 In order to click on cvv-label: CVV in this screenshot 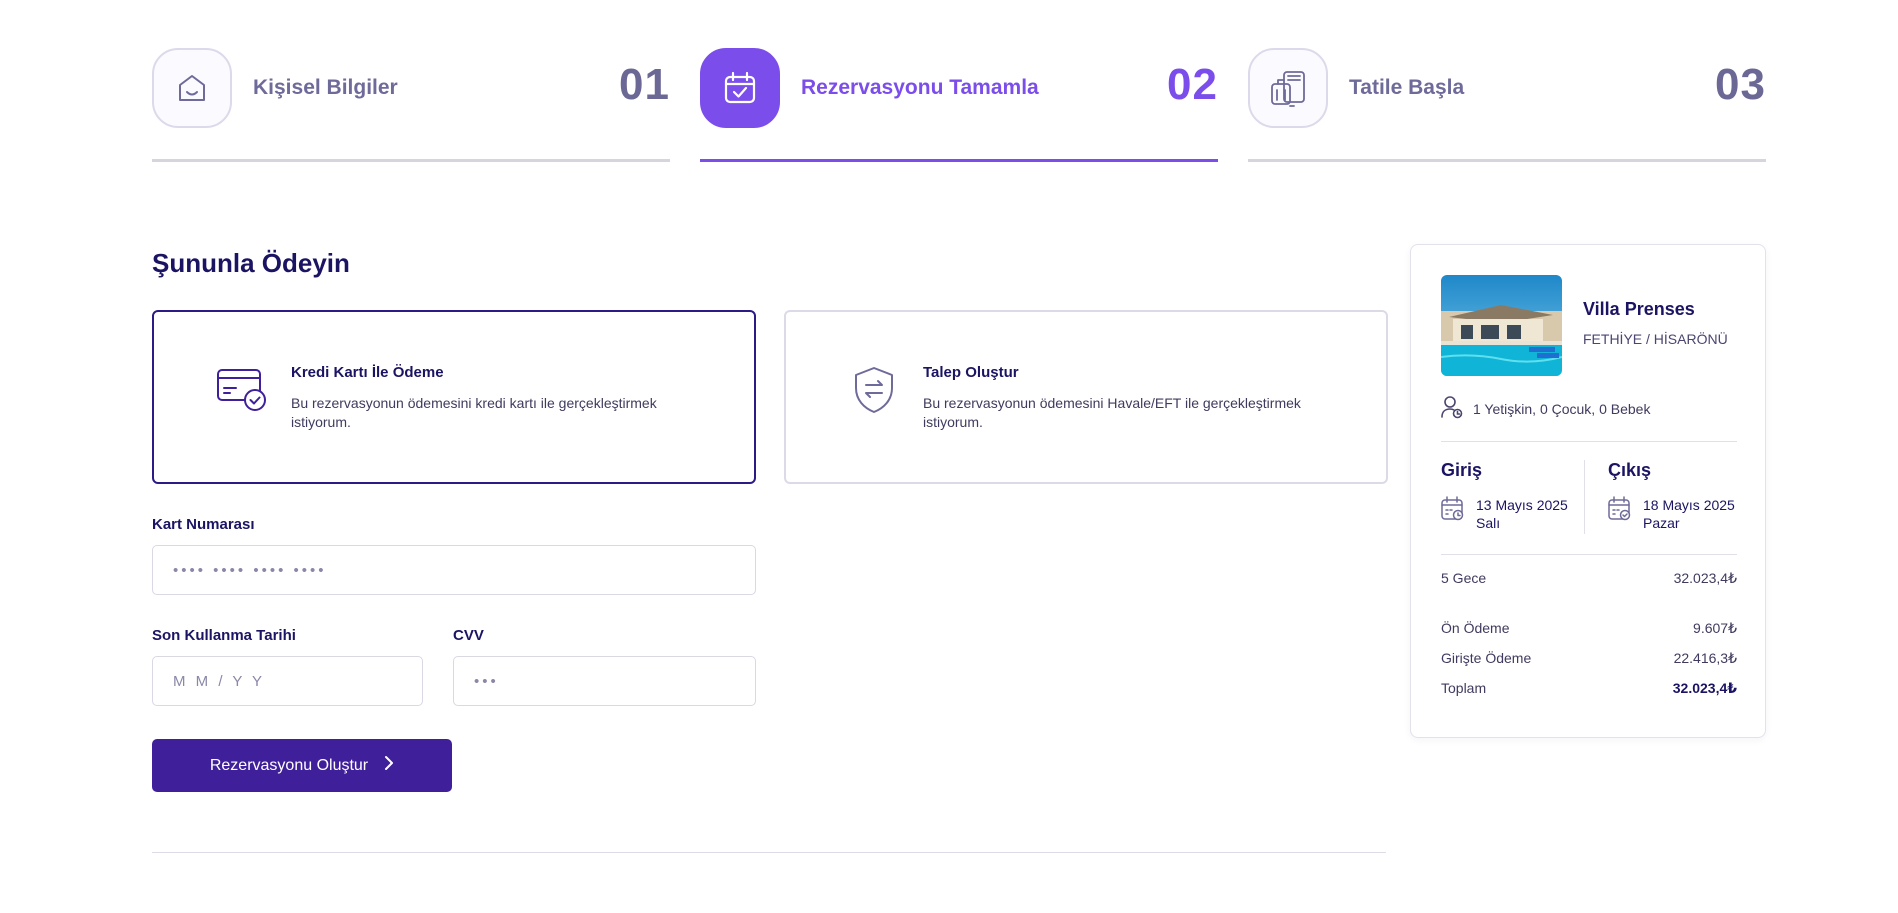, I will do `click(468, 635)`.